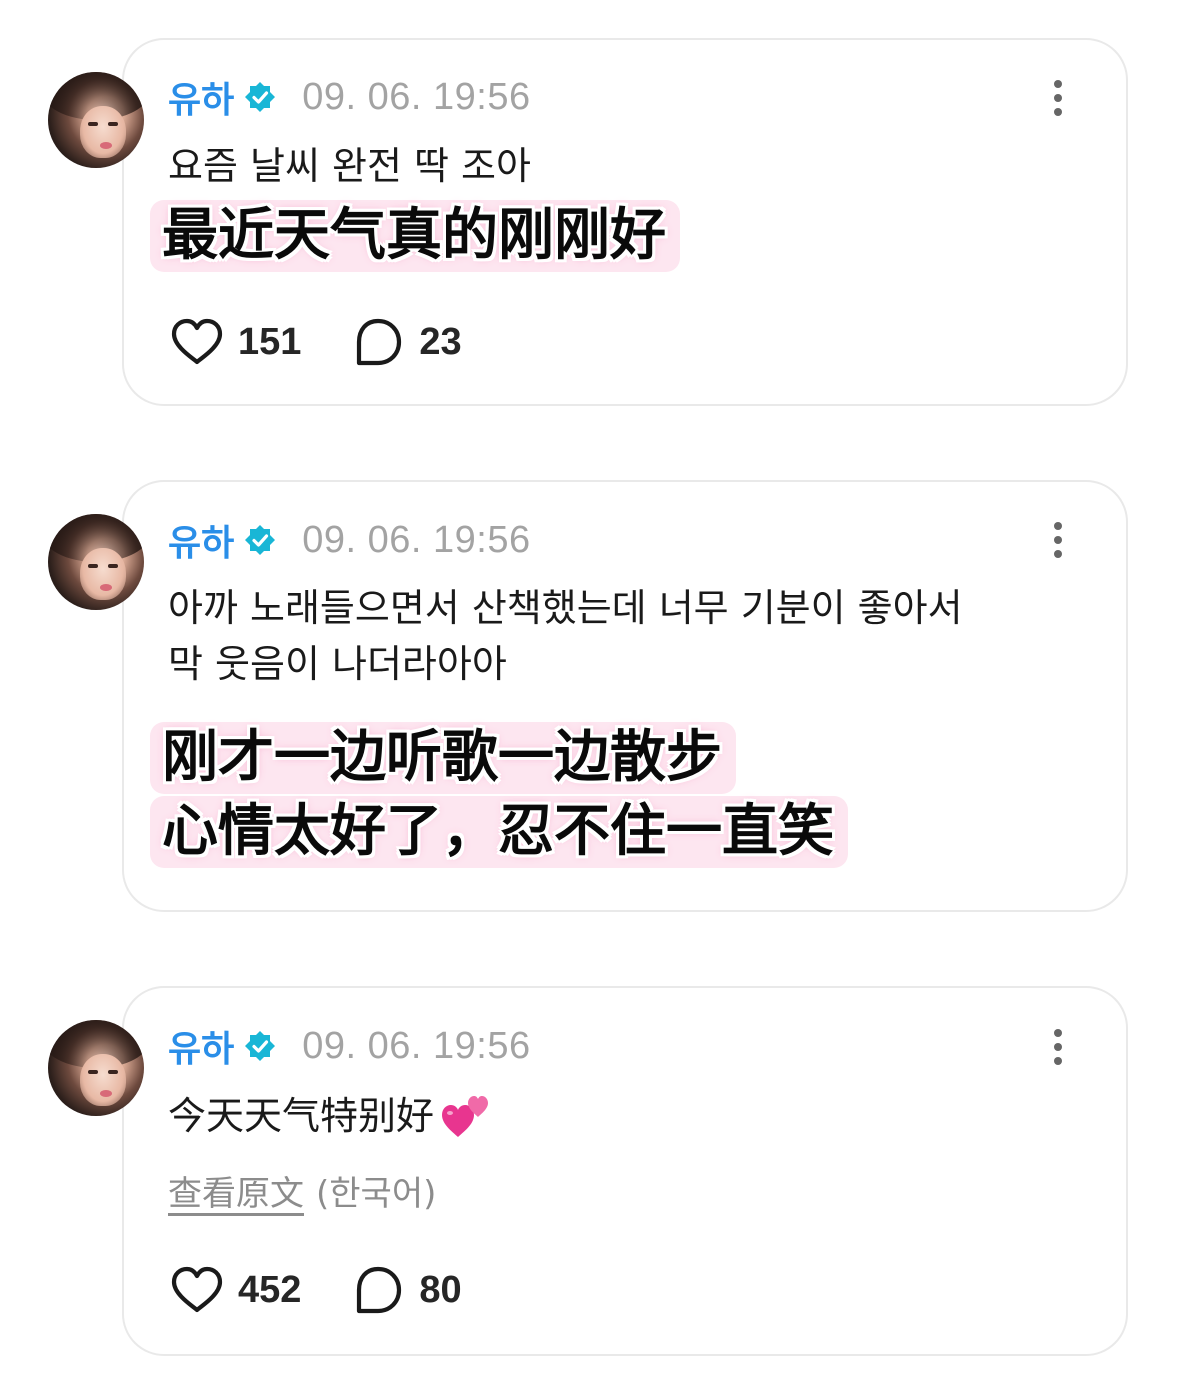  Describe the element at coordinates (270, 341) in the screenshot. I see `like-count: 151` at that location.